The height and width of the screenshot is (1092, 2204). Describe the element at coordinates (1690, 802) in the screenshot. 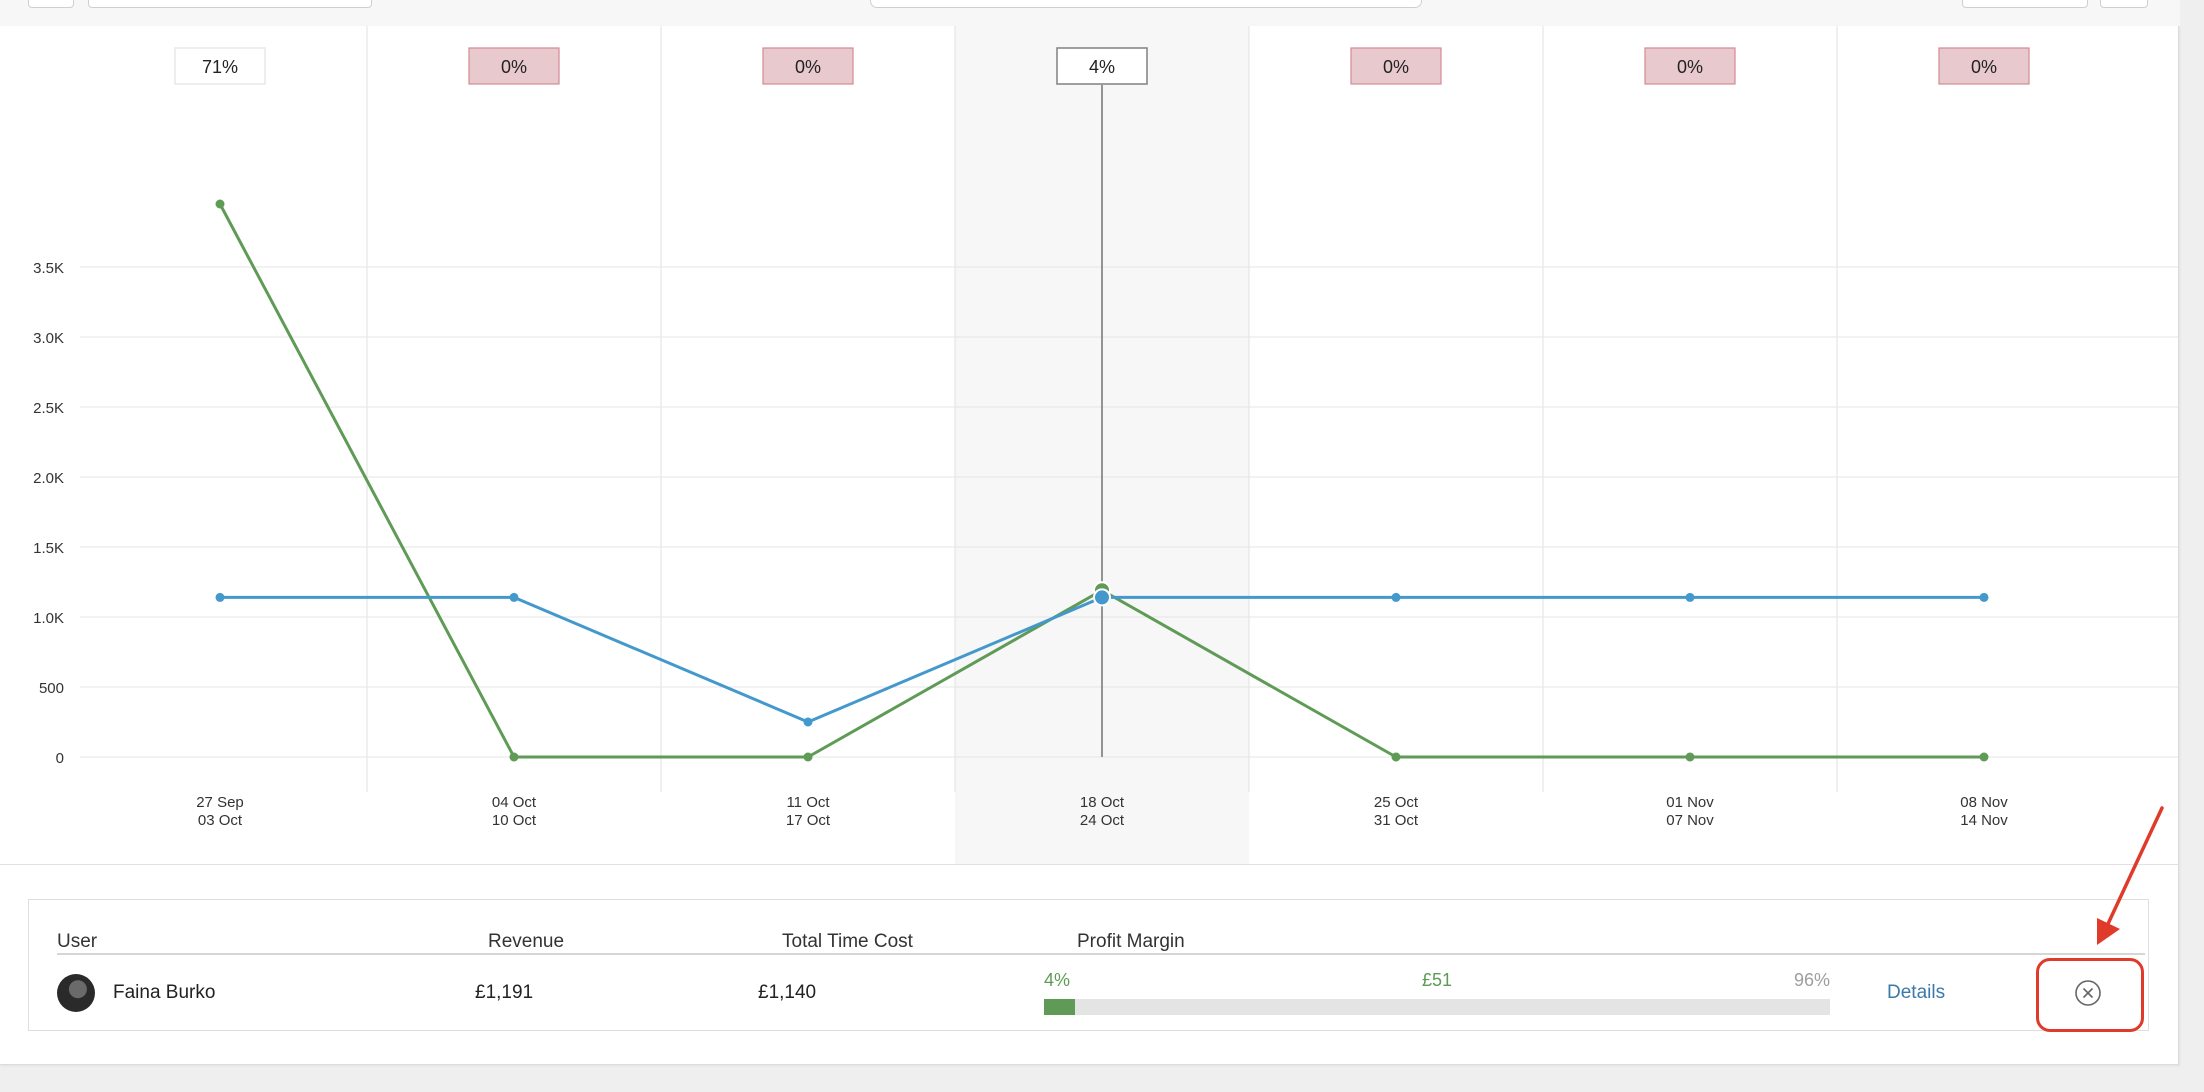

I see `x-tick-label: 01 Nov` at that location.